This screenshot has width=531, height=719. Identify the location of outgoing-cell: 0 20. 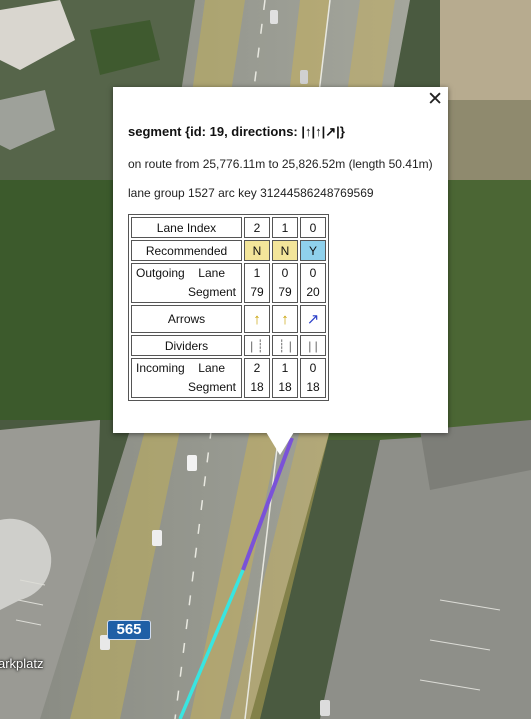
(313, 283).